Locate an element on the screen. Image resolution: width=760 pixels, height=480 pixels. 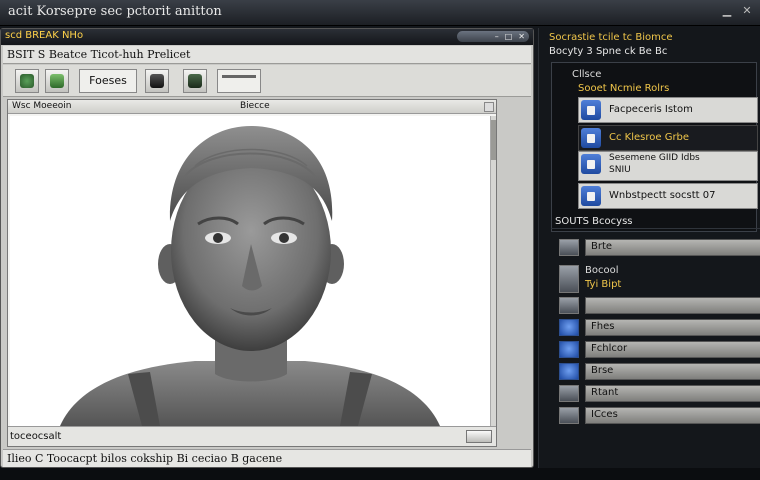
image-icon is located at coordinates (57, 81).